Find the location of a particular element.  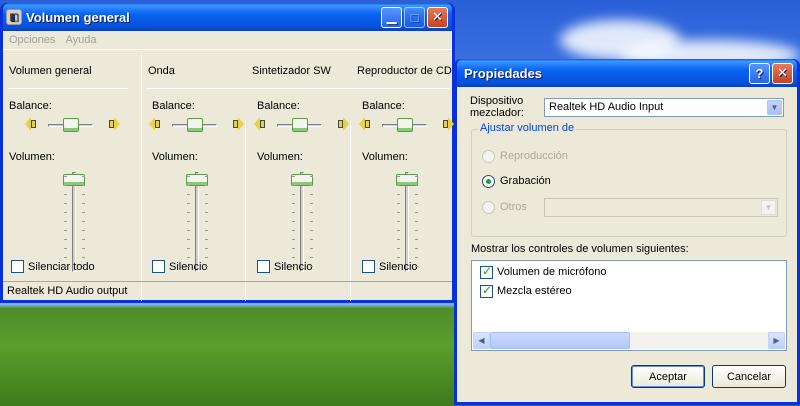

radio-reproduccion is located at coordinates (488, 156).